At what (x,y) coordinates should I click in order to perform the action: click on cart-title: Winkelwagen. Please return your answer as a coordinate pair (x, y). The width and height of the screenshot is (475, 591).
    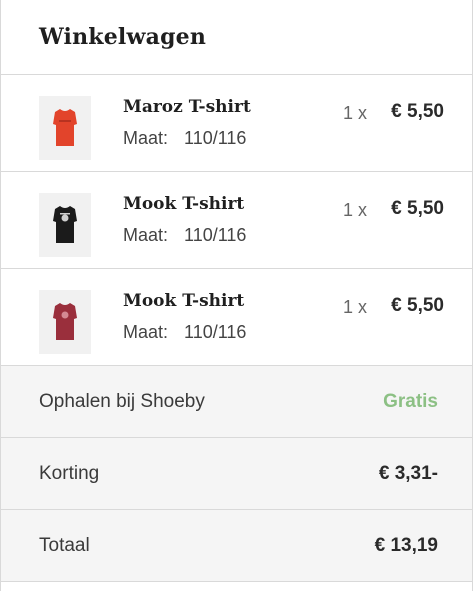
    Looking at the image, I should click on (123, 37).